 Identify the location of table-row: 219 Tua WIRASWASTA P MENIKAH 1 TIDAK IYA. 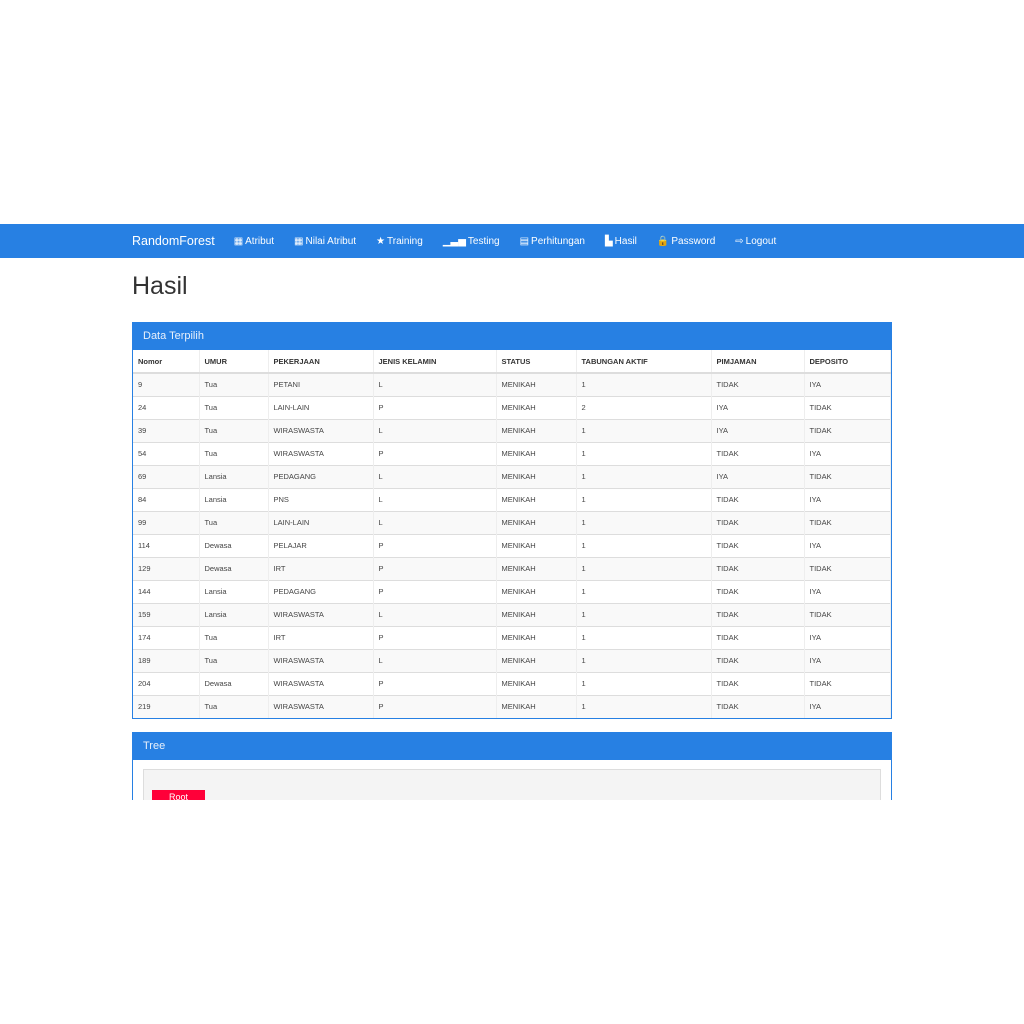
(512, 706).